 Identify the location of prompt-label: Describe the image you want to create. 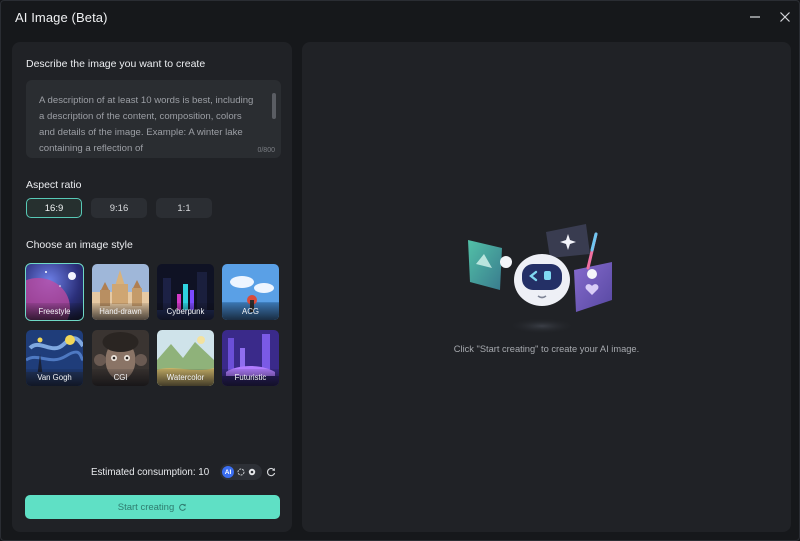
(116, 64).